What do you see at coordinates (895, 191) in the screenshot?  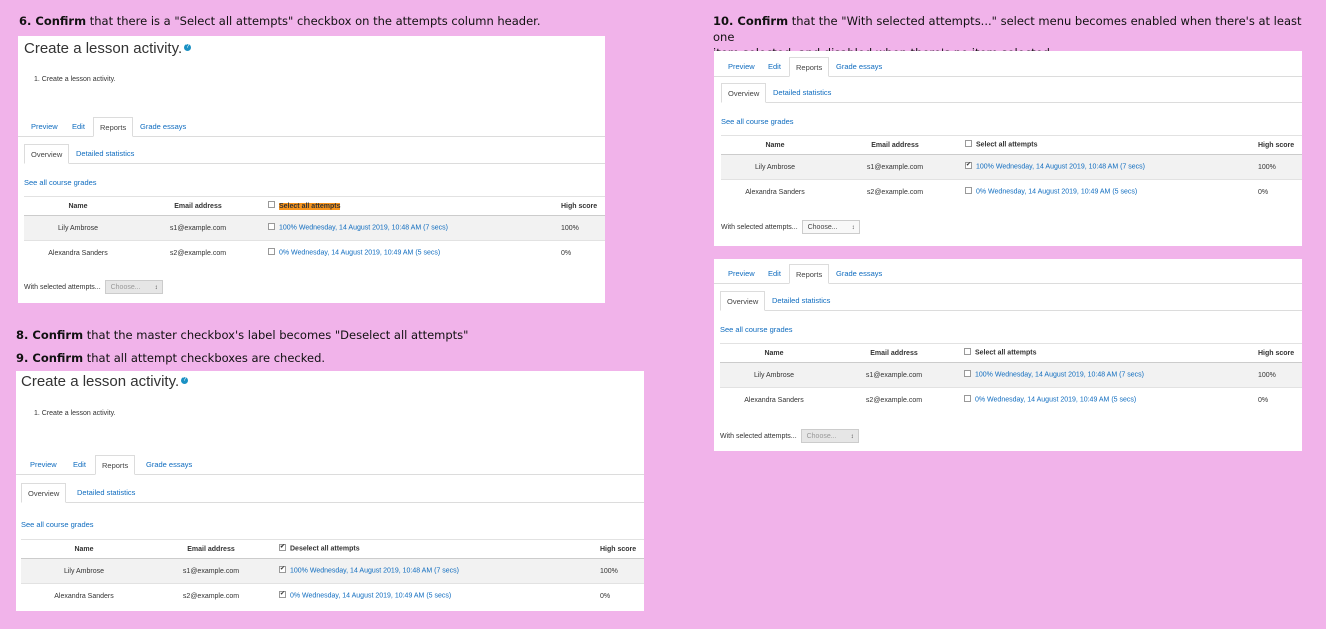 I see `student-email: s2@example.com` at bounding box center [895, 191].